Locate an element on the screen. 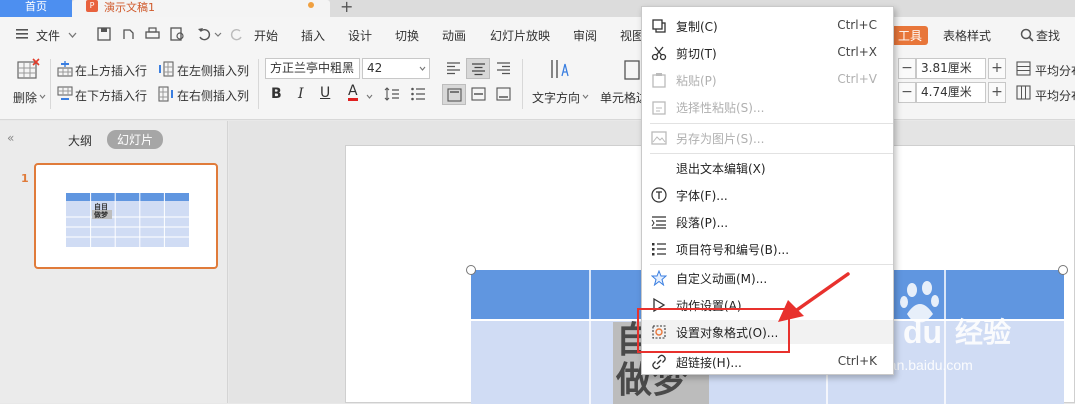  height-input: 3.81厘米 is located at coordinates (951, 68).